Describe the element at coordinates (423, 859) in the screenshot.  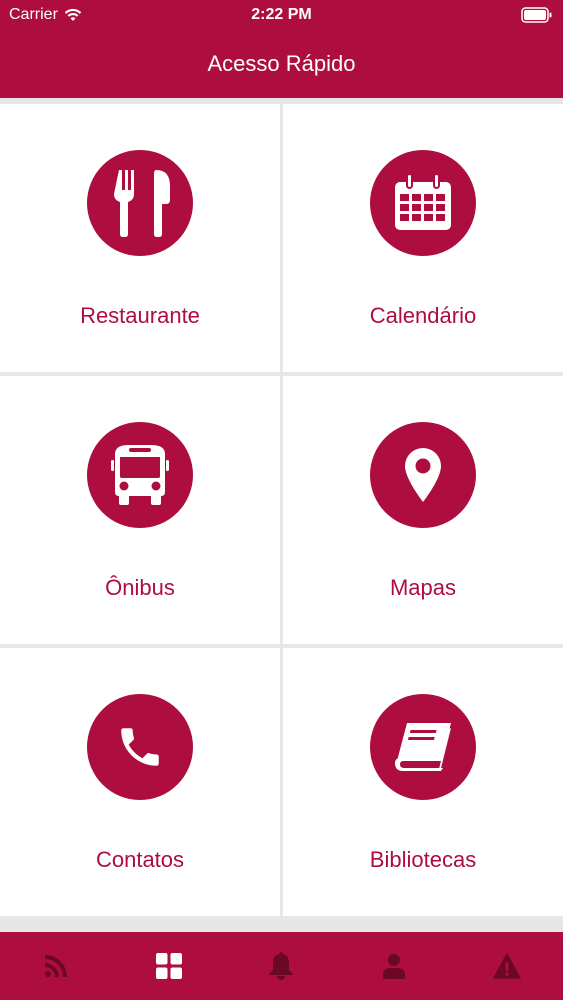
I see `tile-label: Bibliotecas` at that location.